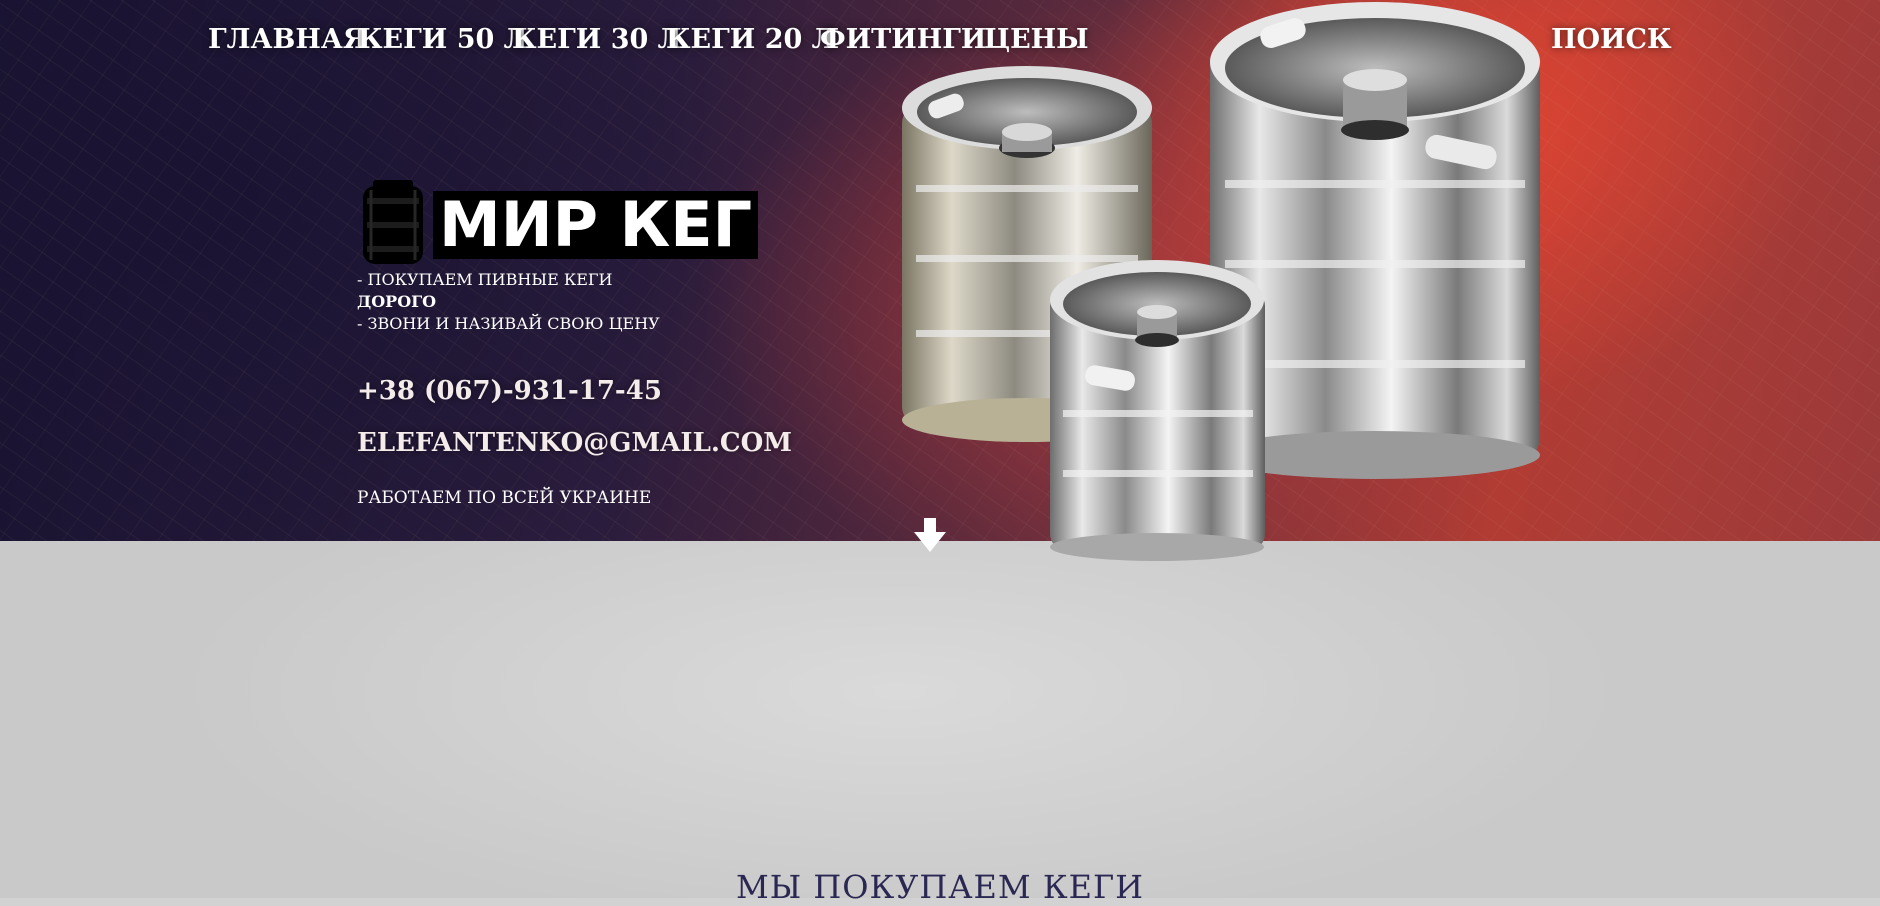 The image size is (1880, 906). Describe the element at coordinates (397, 301) in the screenshot. I see `tagline-expensive: ДОРОГО` at that location.